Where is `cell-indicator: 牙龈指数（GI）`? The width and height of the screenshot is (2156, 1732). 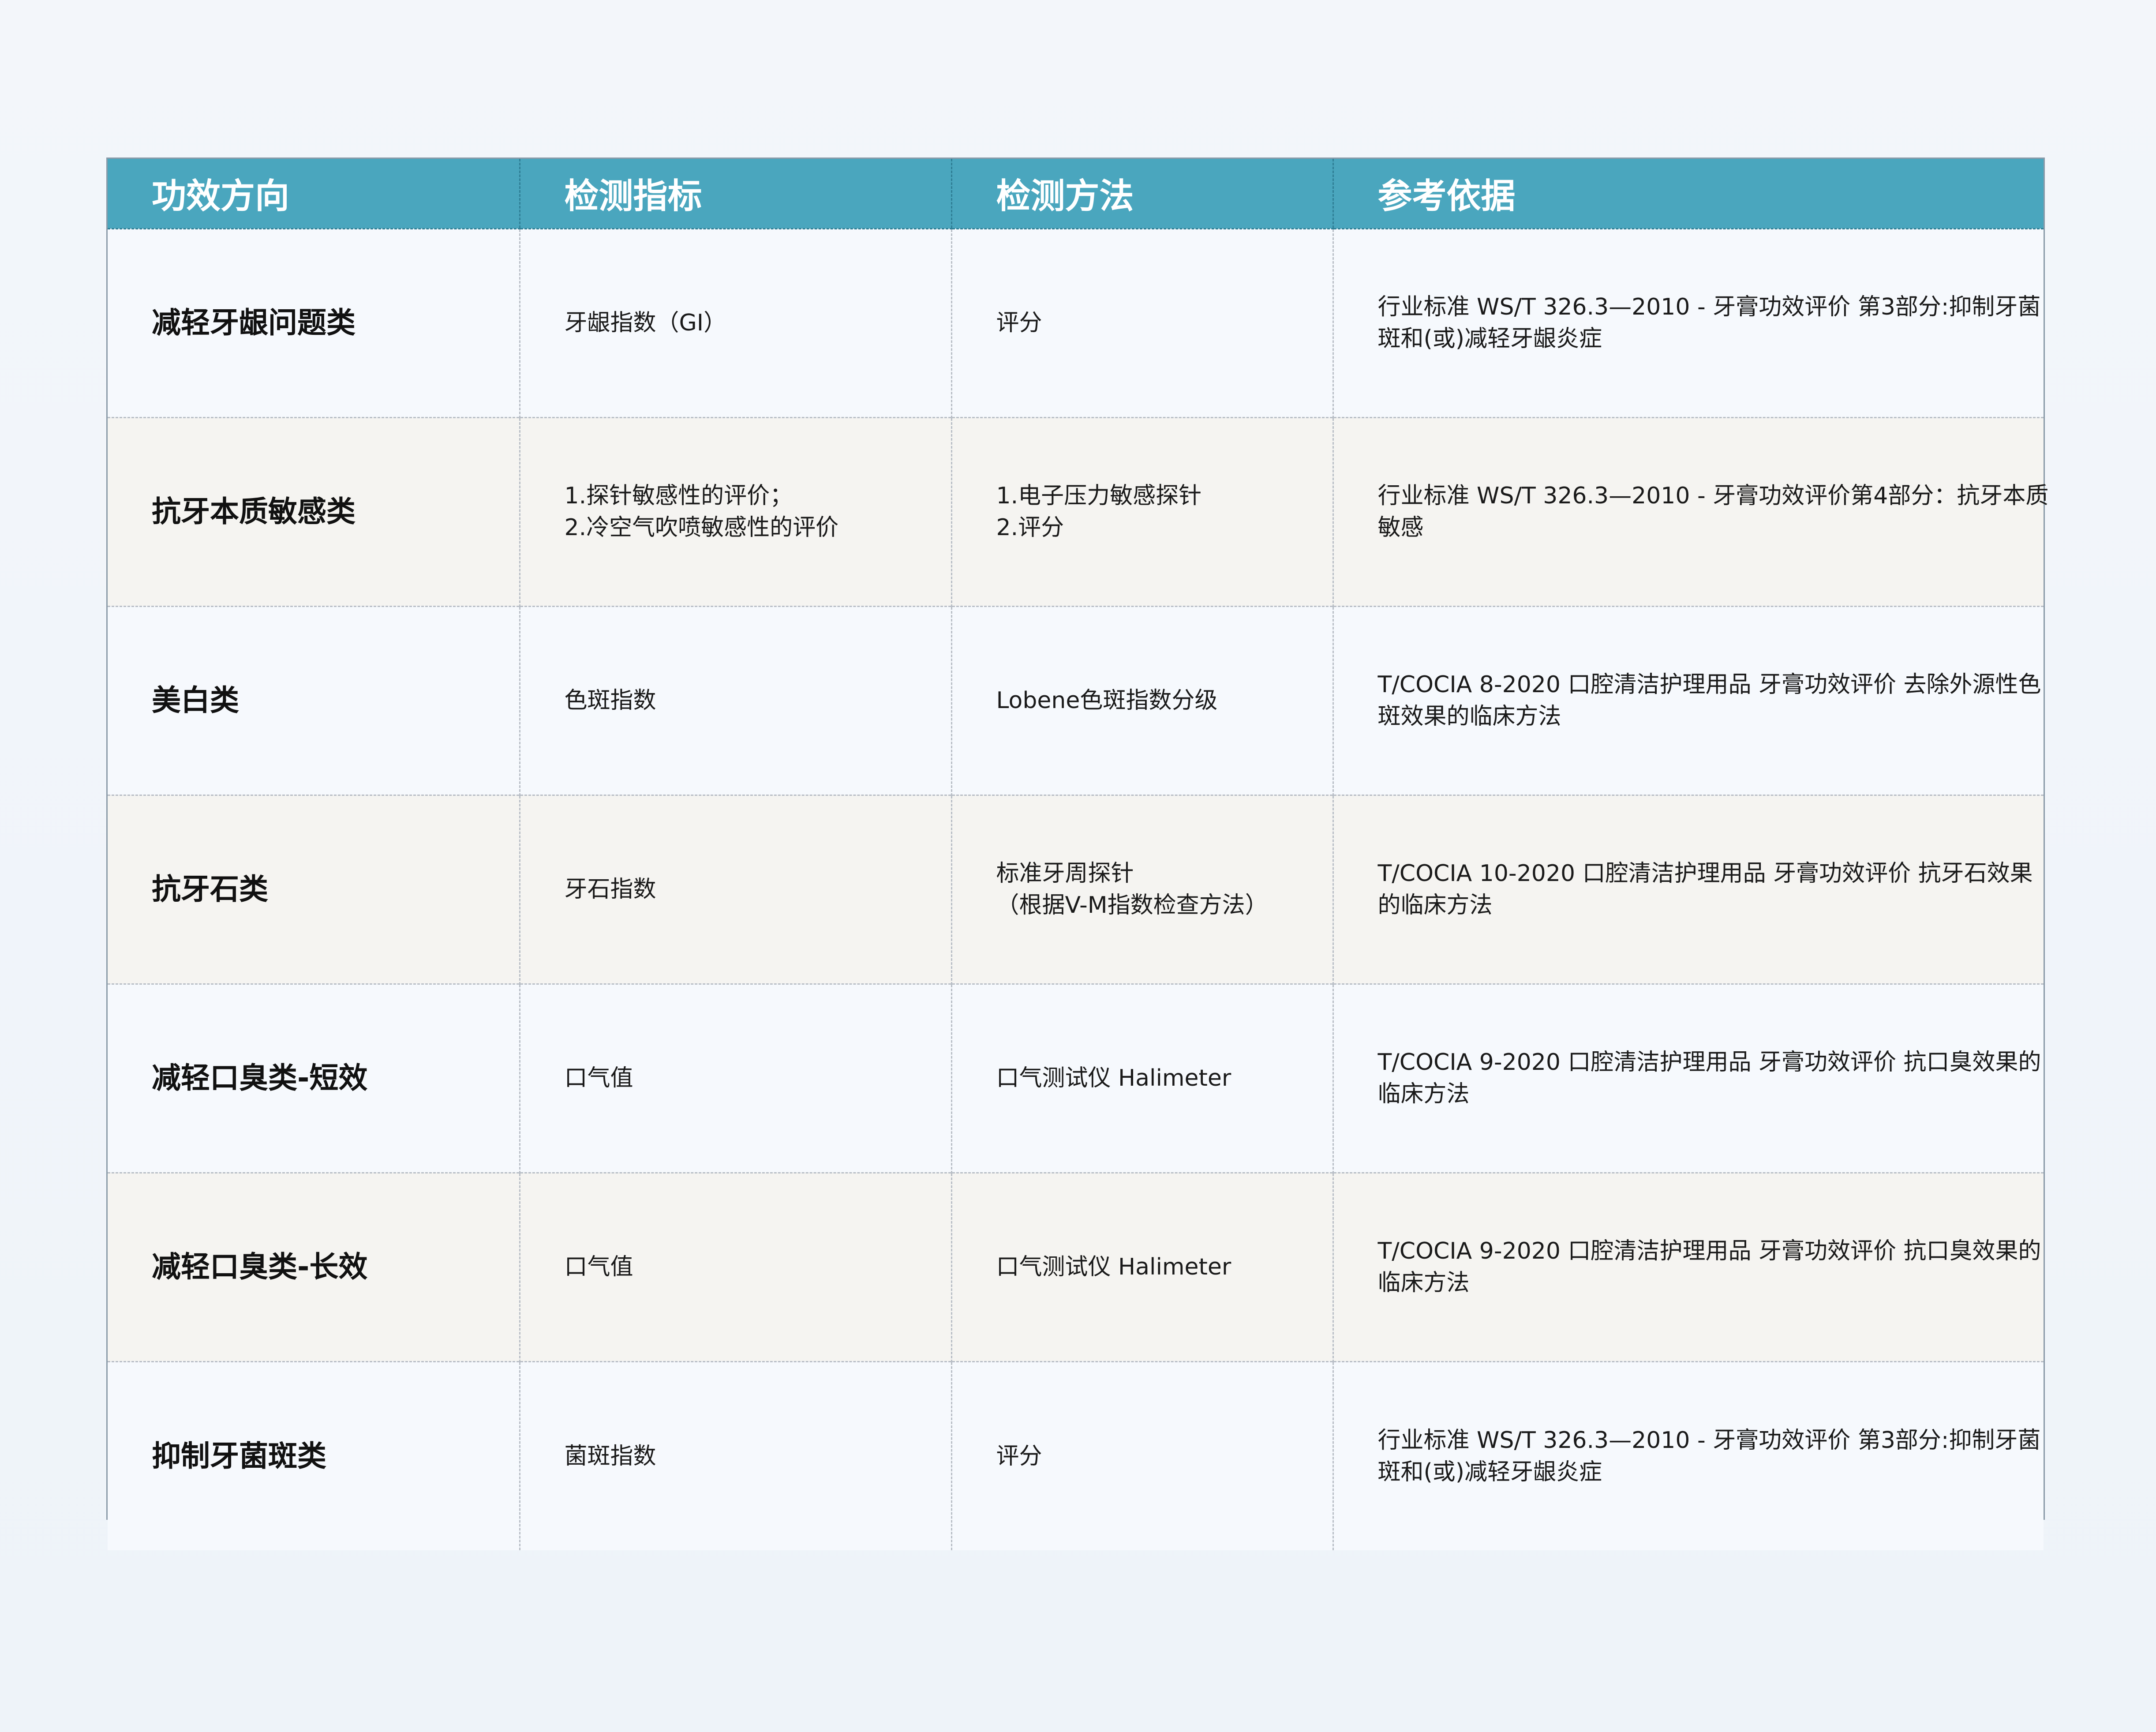
cell-indicator: 牙龈指数（GI） is located at coordinates (735, 322).